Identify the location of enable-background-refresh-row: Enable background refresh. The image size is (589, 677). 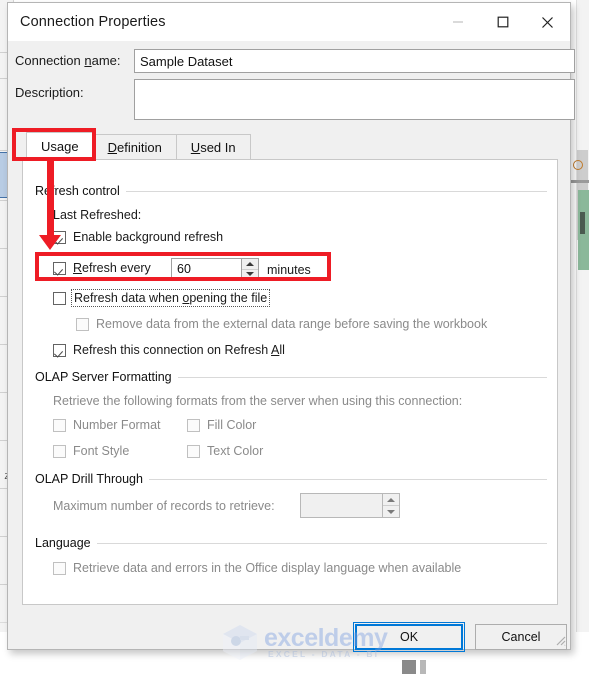
(138, 237).